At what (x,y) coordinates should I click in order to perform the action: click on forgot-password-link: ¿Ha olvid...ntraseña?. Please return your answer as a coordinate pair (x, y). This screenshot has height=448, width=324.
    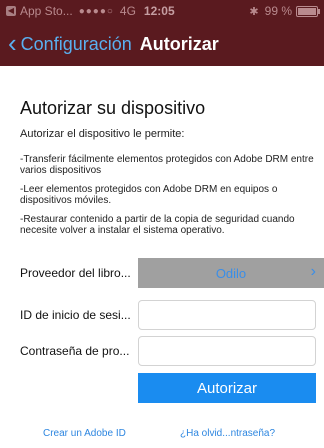
    Looking at the image, I should click on (227, 433).